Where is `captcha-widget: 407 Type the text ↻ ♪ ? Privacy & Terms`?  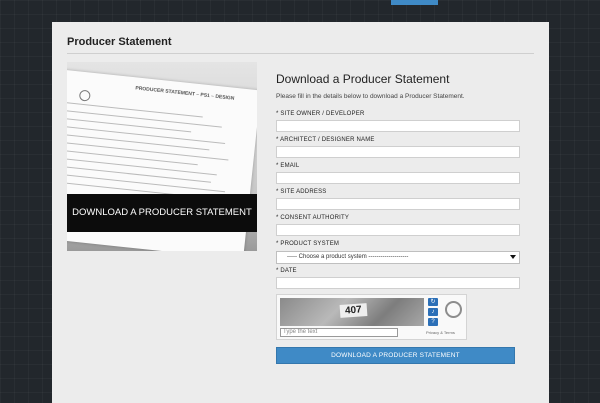
captcha-widget: 407 Type the text ↻ ♪ ? Privacy & Terms is located at coordinates (371, 317).